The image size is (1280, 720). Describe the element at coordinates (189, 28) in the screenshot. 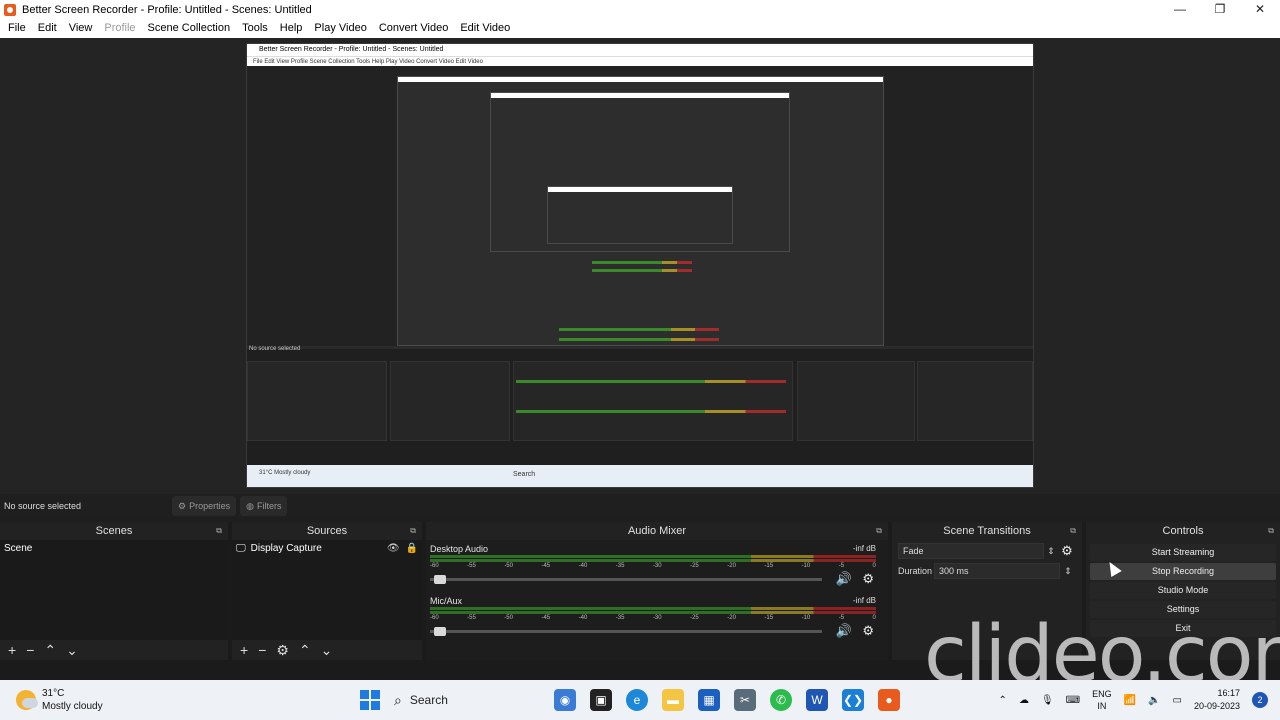

I see `menu-scene-collection: Scene Collection` at that location.